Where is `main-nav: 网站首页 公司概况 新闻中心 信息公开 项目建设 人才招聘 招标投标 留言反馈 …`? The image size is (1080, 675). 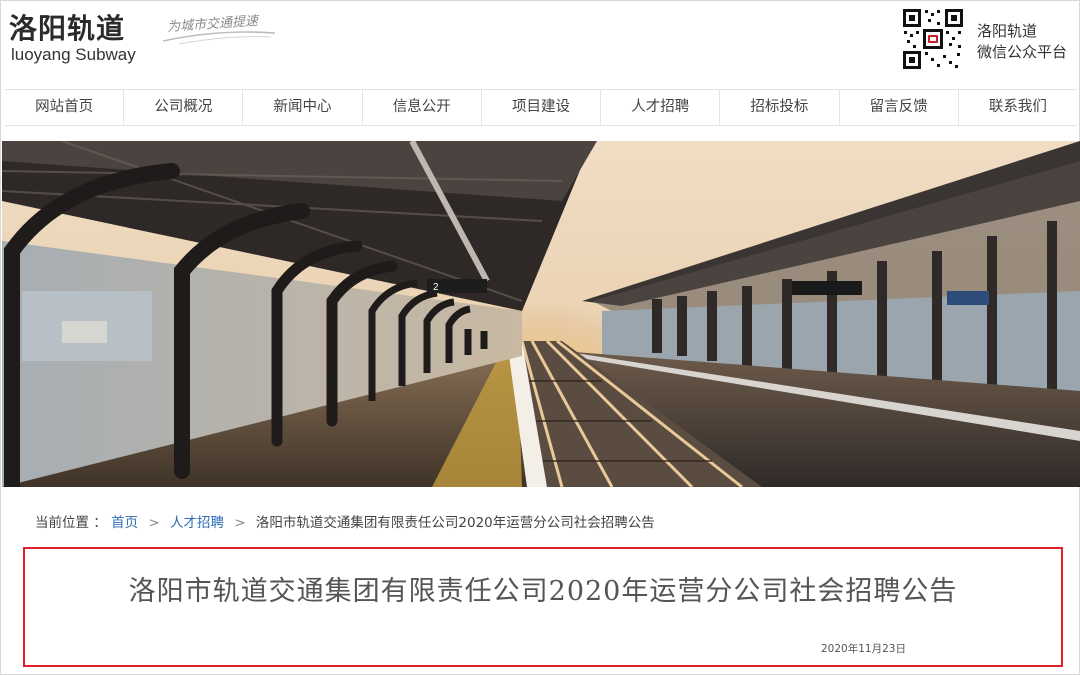 main-nav: 网站首页 公司概况 新闻中心 信息公开 项目建设 人才招聘 招标投标 留言反馈 … is located at coordinates (541, 107).